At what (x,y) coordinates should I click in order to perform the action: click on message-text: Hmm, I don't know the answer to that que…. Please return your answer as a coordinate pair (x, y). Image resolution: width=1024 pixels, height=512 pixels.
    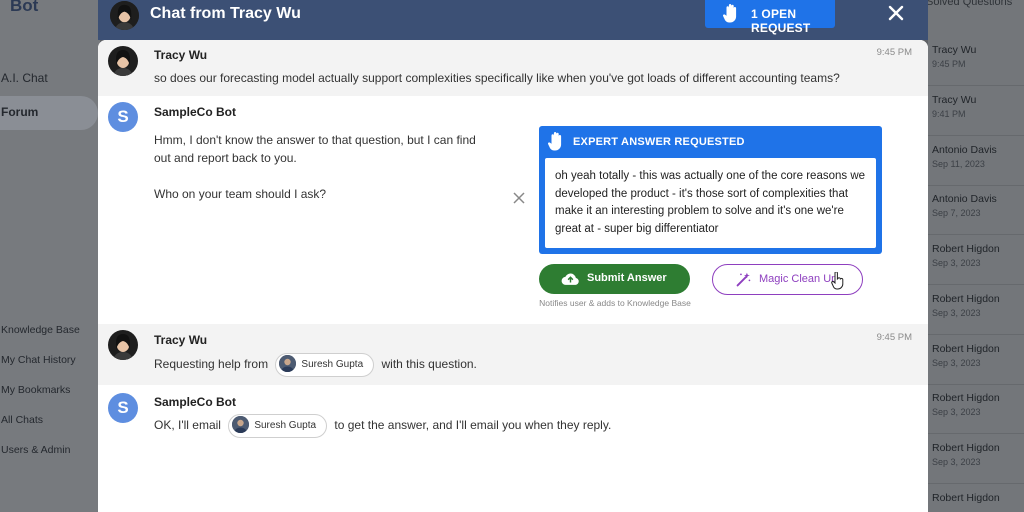
    Looking at the image, I should click on (315, 149).